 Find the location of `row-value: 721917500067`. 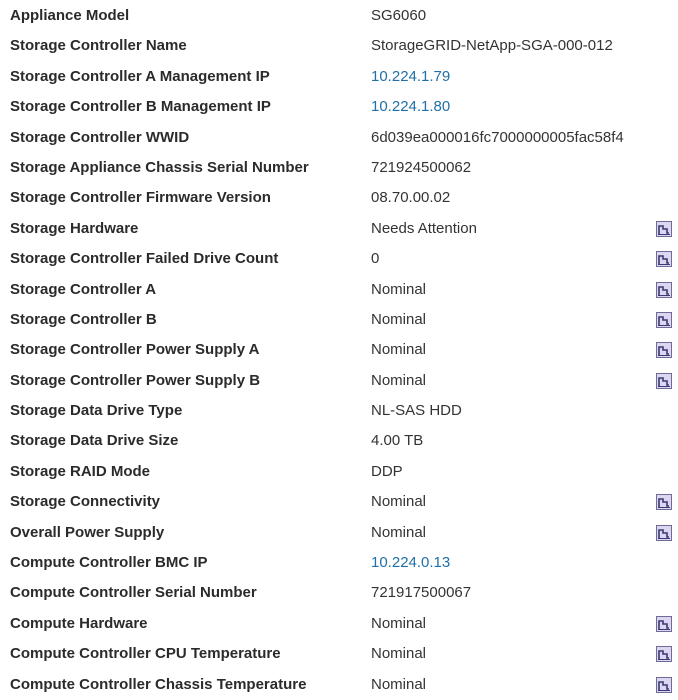

row-value: 721917500067 is located at coordinates (421, 593).